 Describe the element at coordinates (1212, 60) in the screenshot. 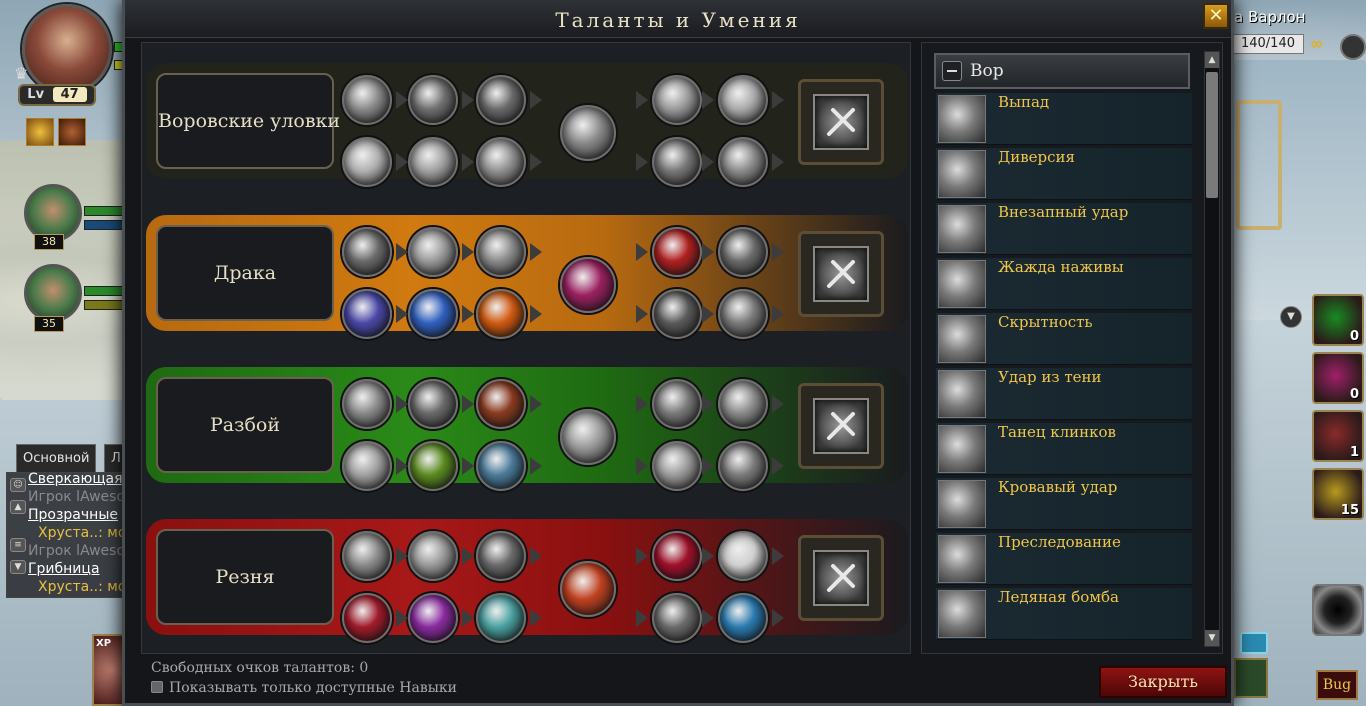

I see `scroll-up-icon: ▲` at that location.